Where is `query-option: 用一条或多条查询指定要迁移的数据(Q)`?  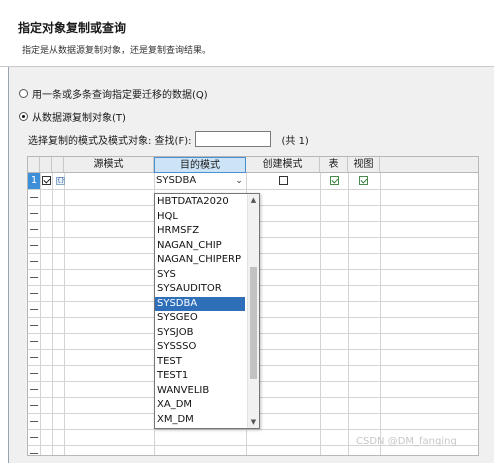 query-option: 用一条或多条查询指定要迁移的数据(Q) is located at coordinates (113, 93).